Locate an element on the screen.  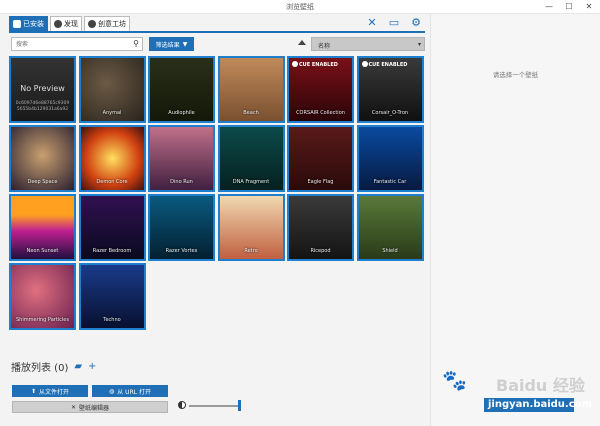
wallpaper-tile: Razer Bedroom is located at coordinates (112, 227).